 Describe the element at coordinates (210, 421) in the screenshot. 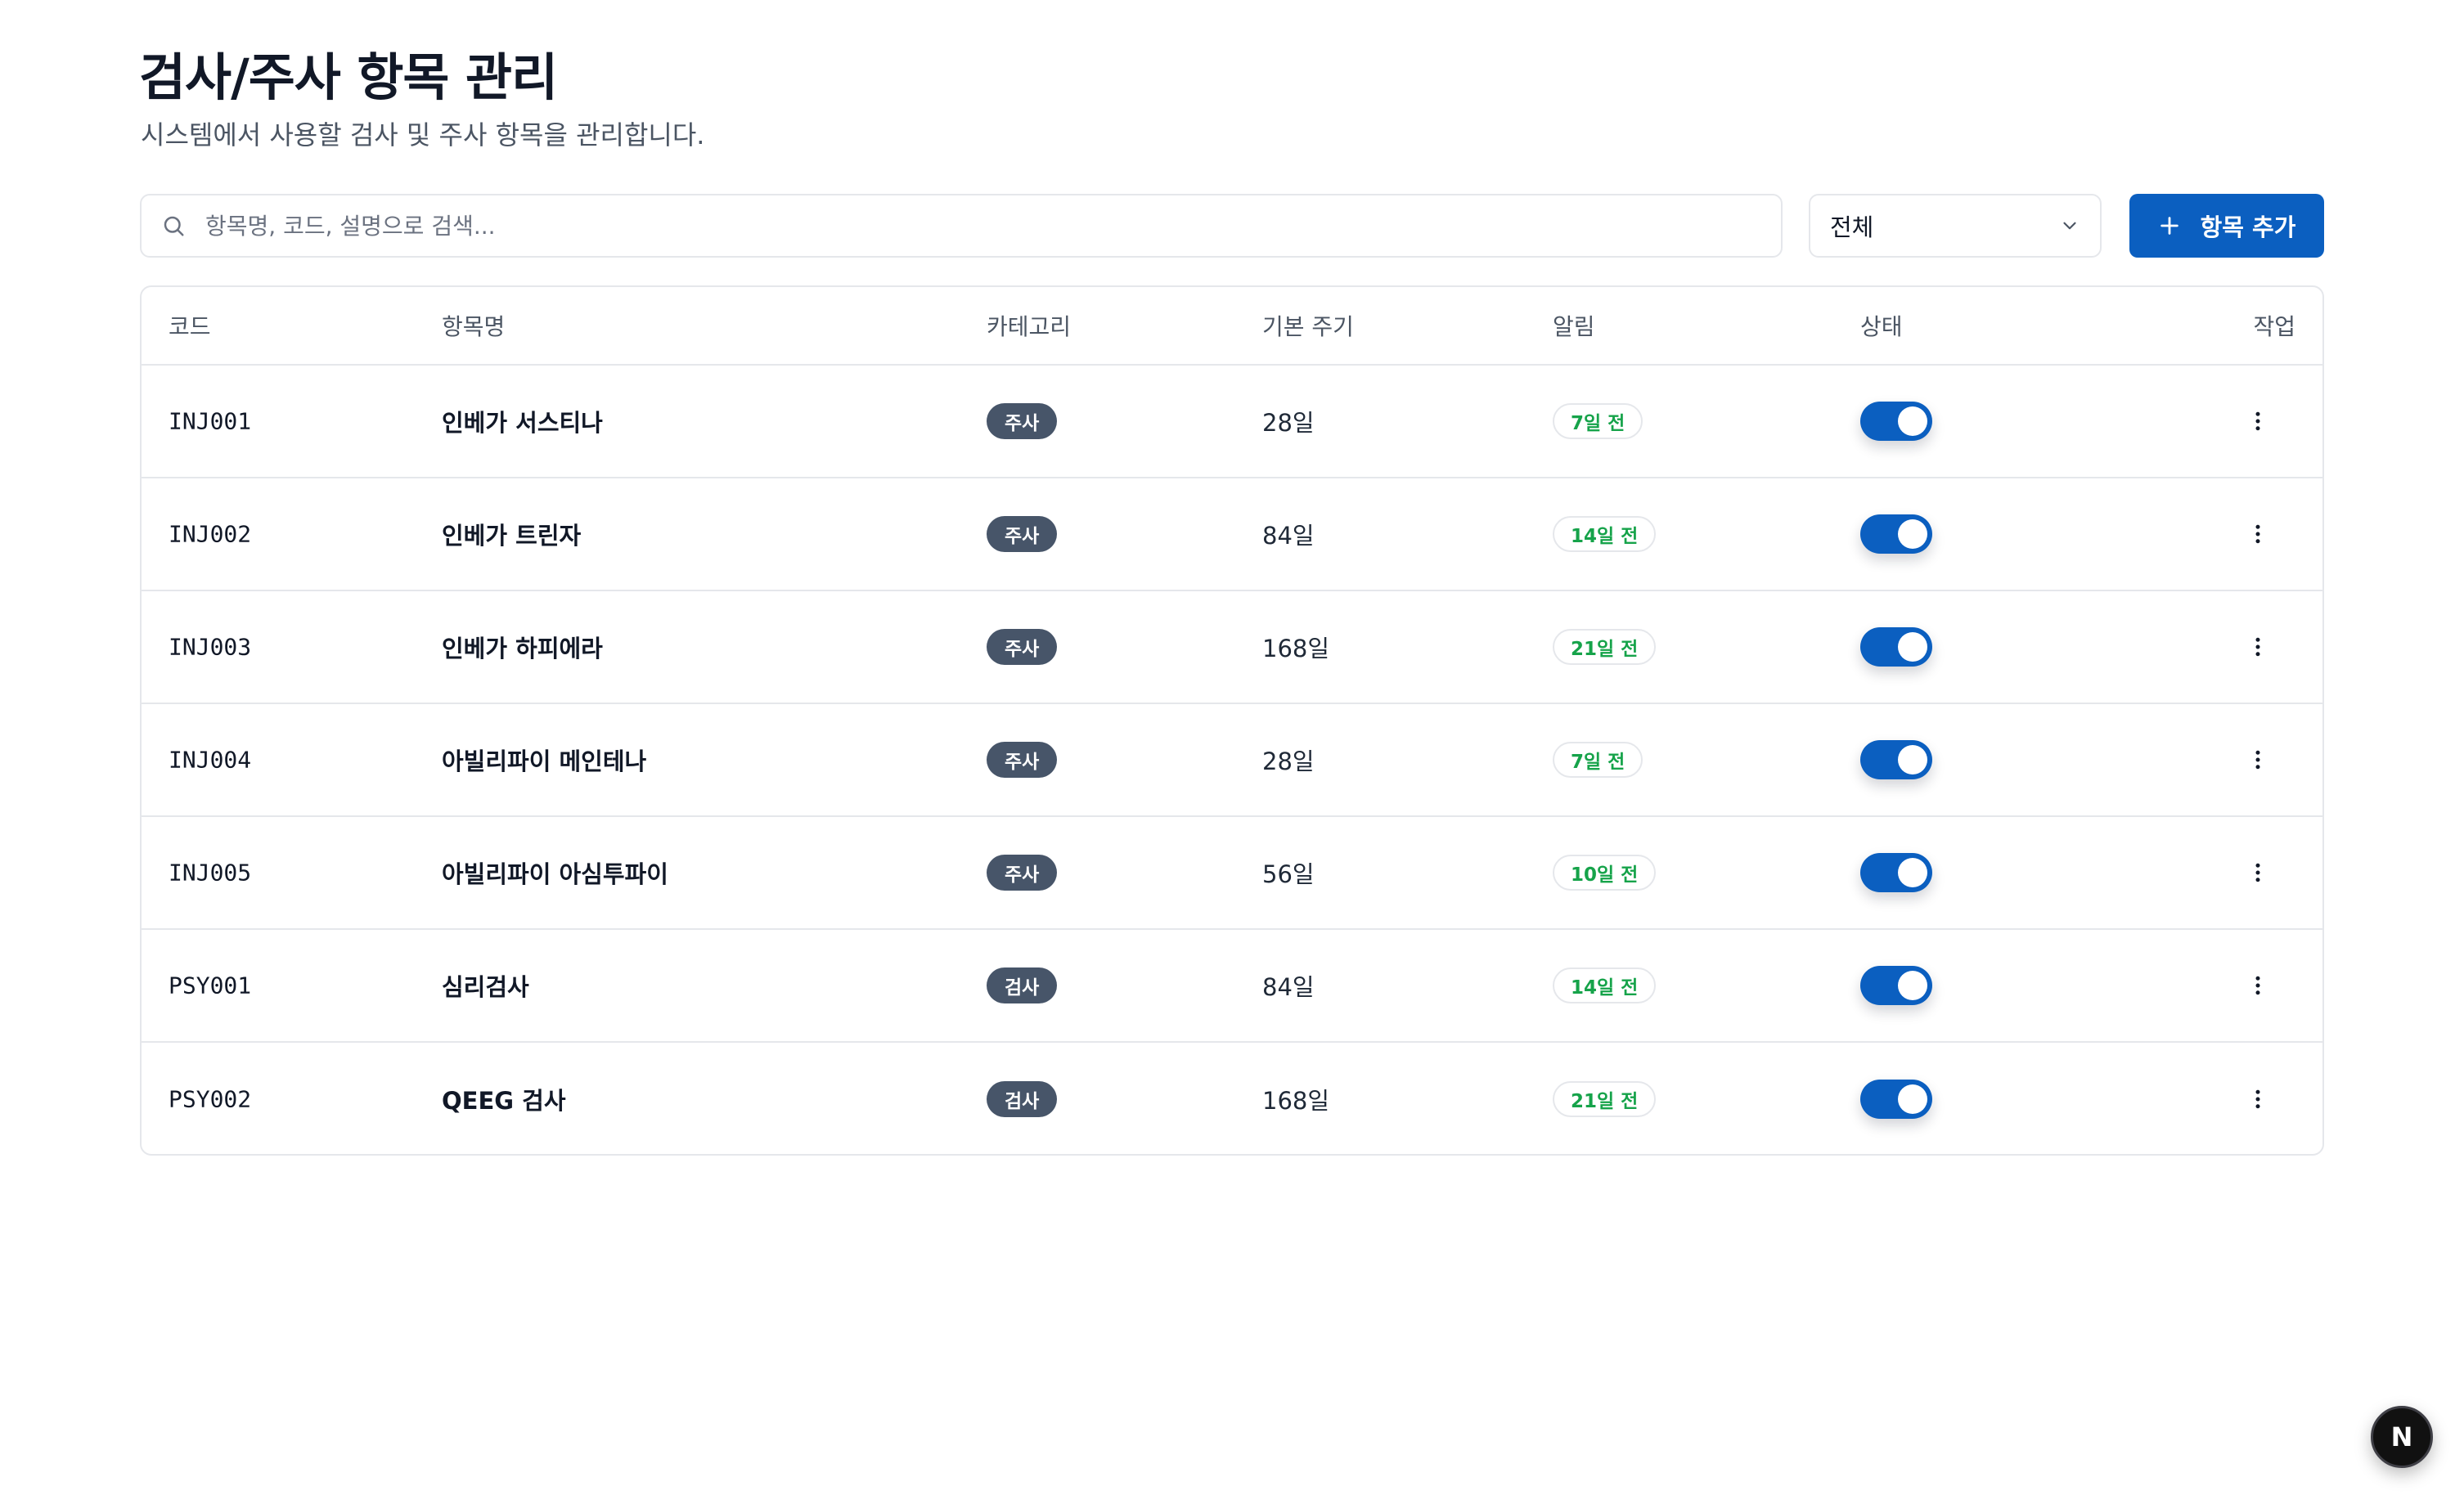

I see `item-code: INJ001` at that location.